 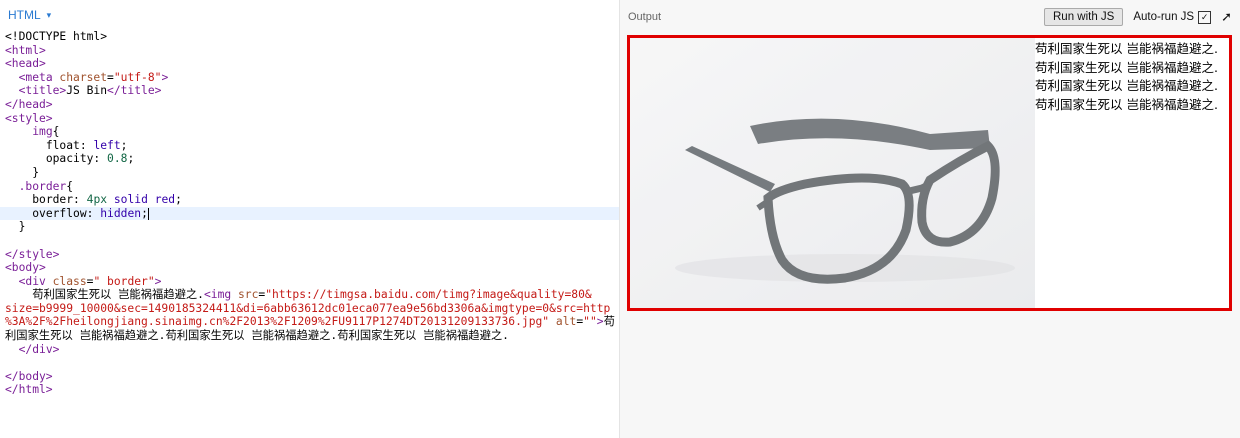 What do you see at coordinates (35, 281) in the screenshot?
I see `code-token: <div` at bounding box center [35, 281].